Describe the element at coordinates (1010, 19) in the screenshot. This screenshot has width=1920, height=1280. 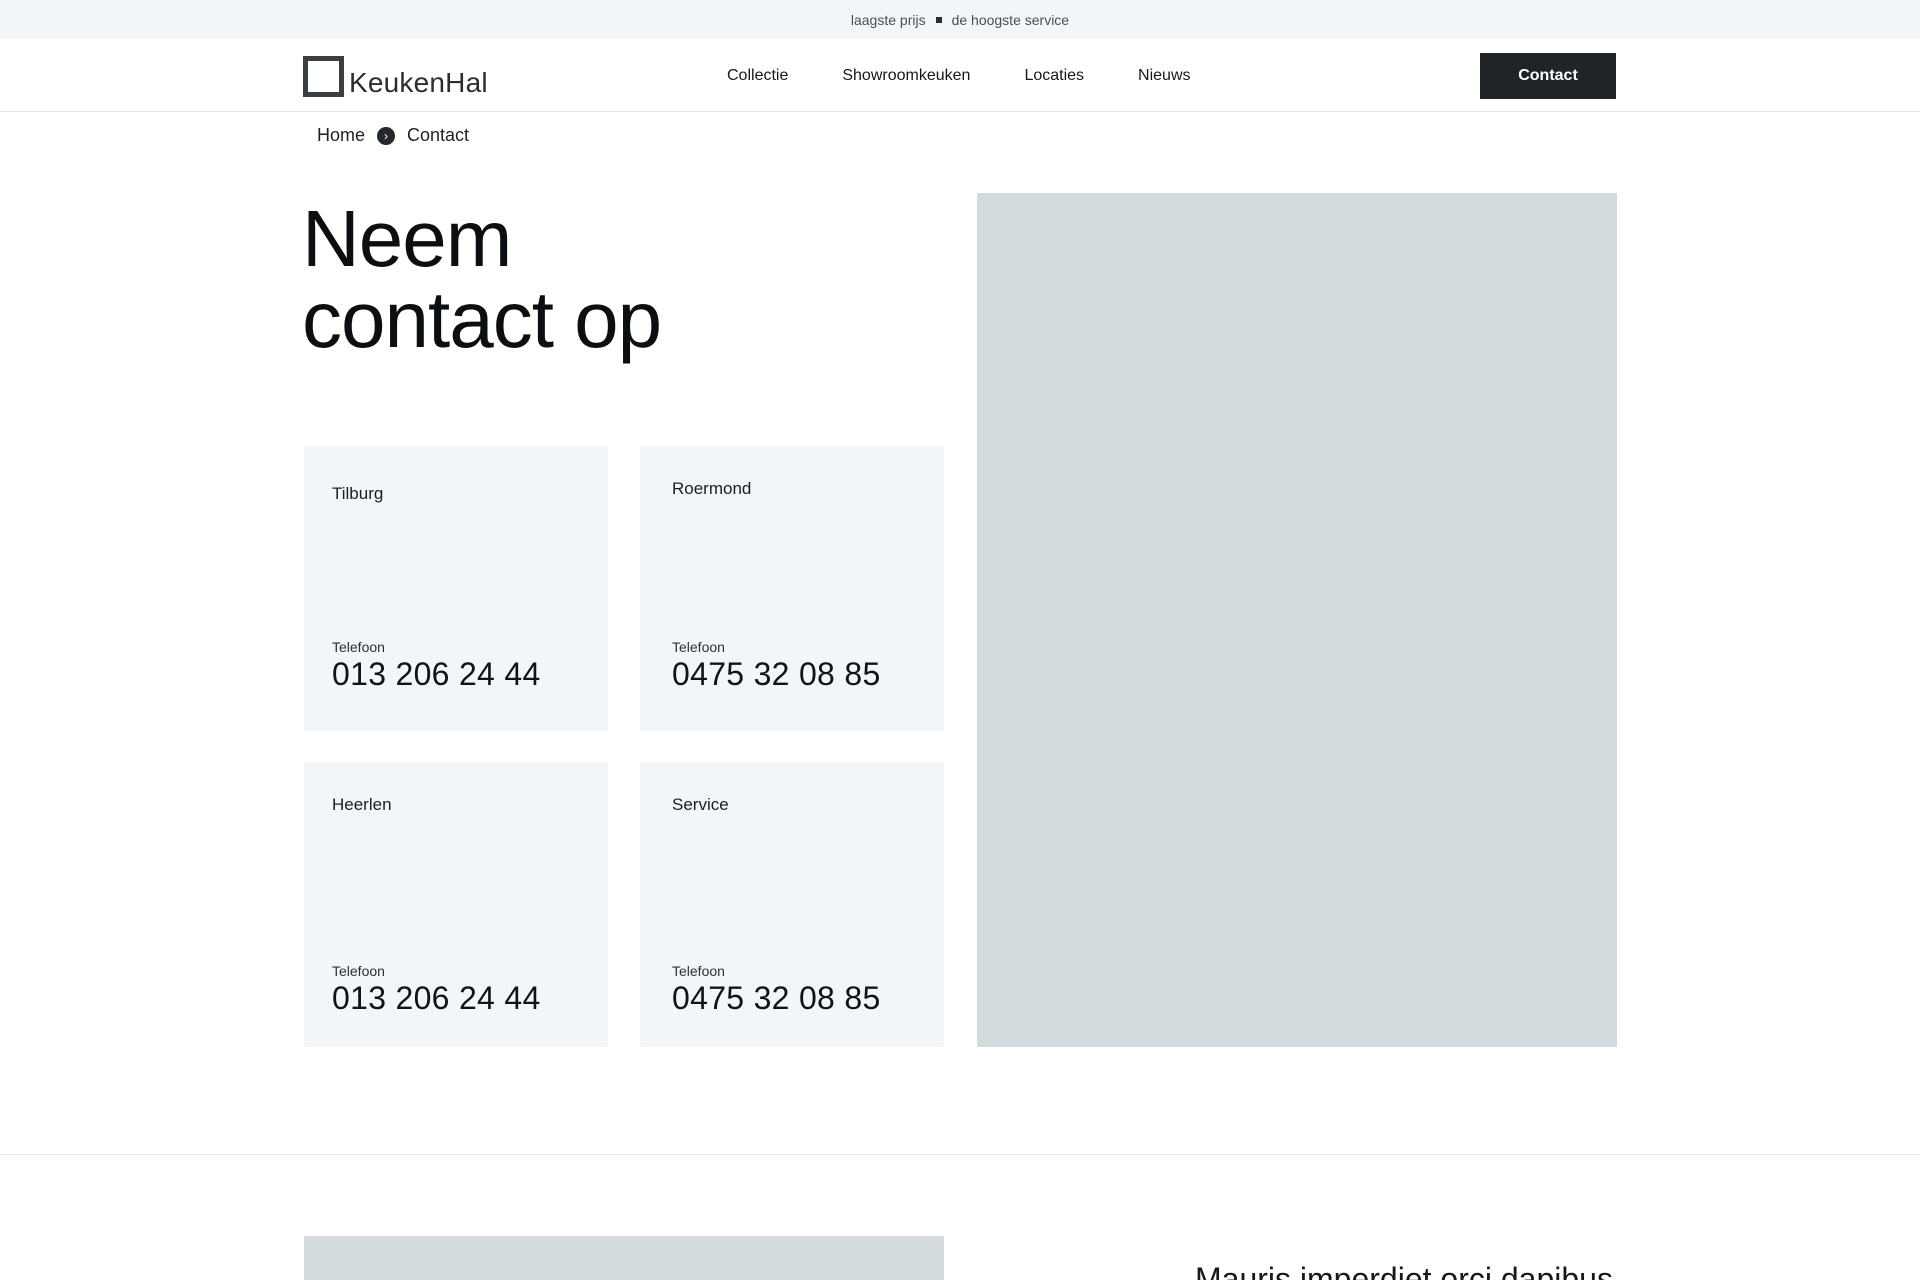
I see `announcement-right: de hoogste service` at that location.